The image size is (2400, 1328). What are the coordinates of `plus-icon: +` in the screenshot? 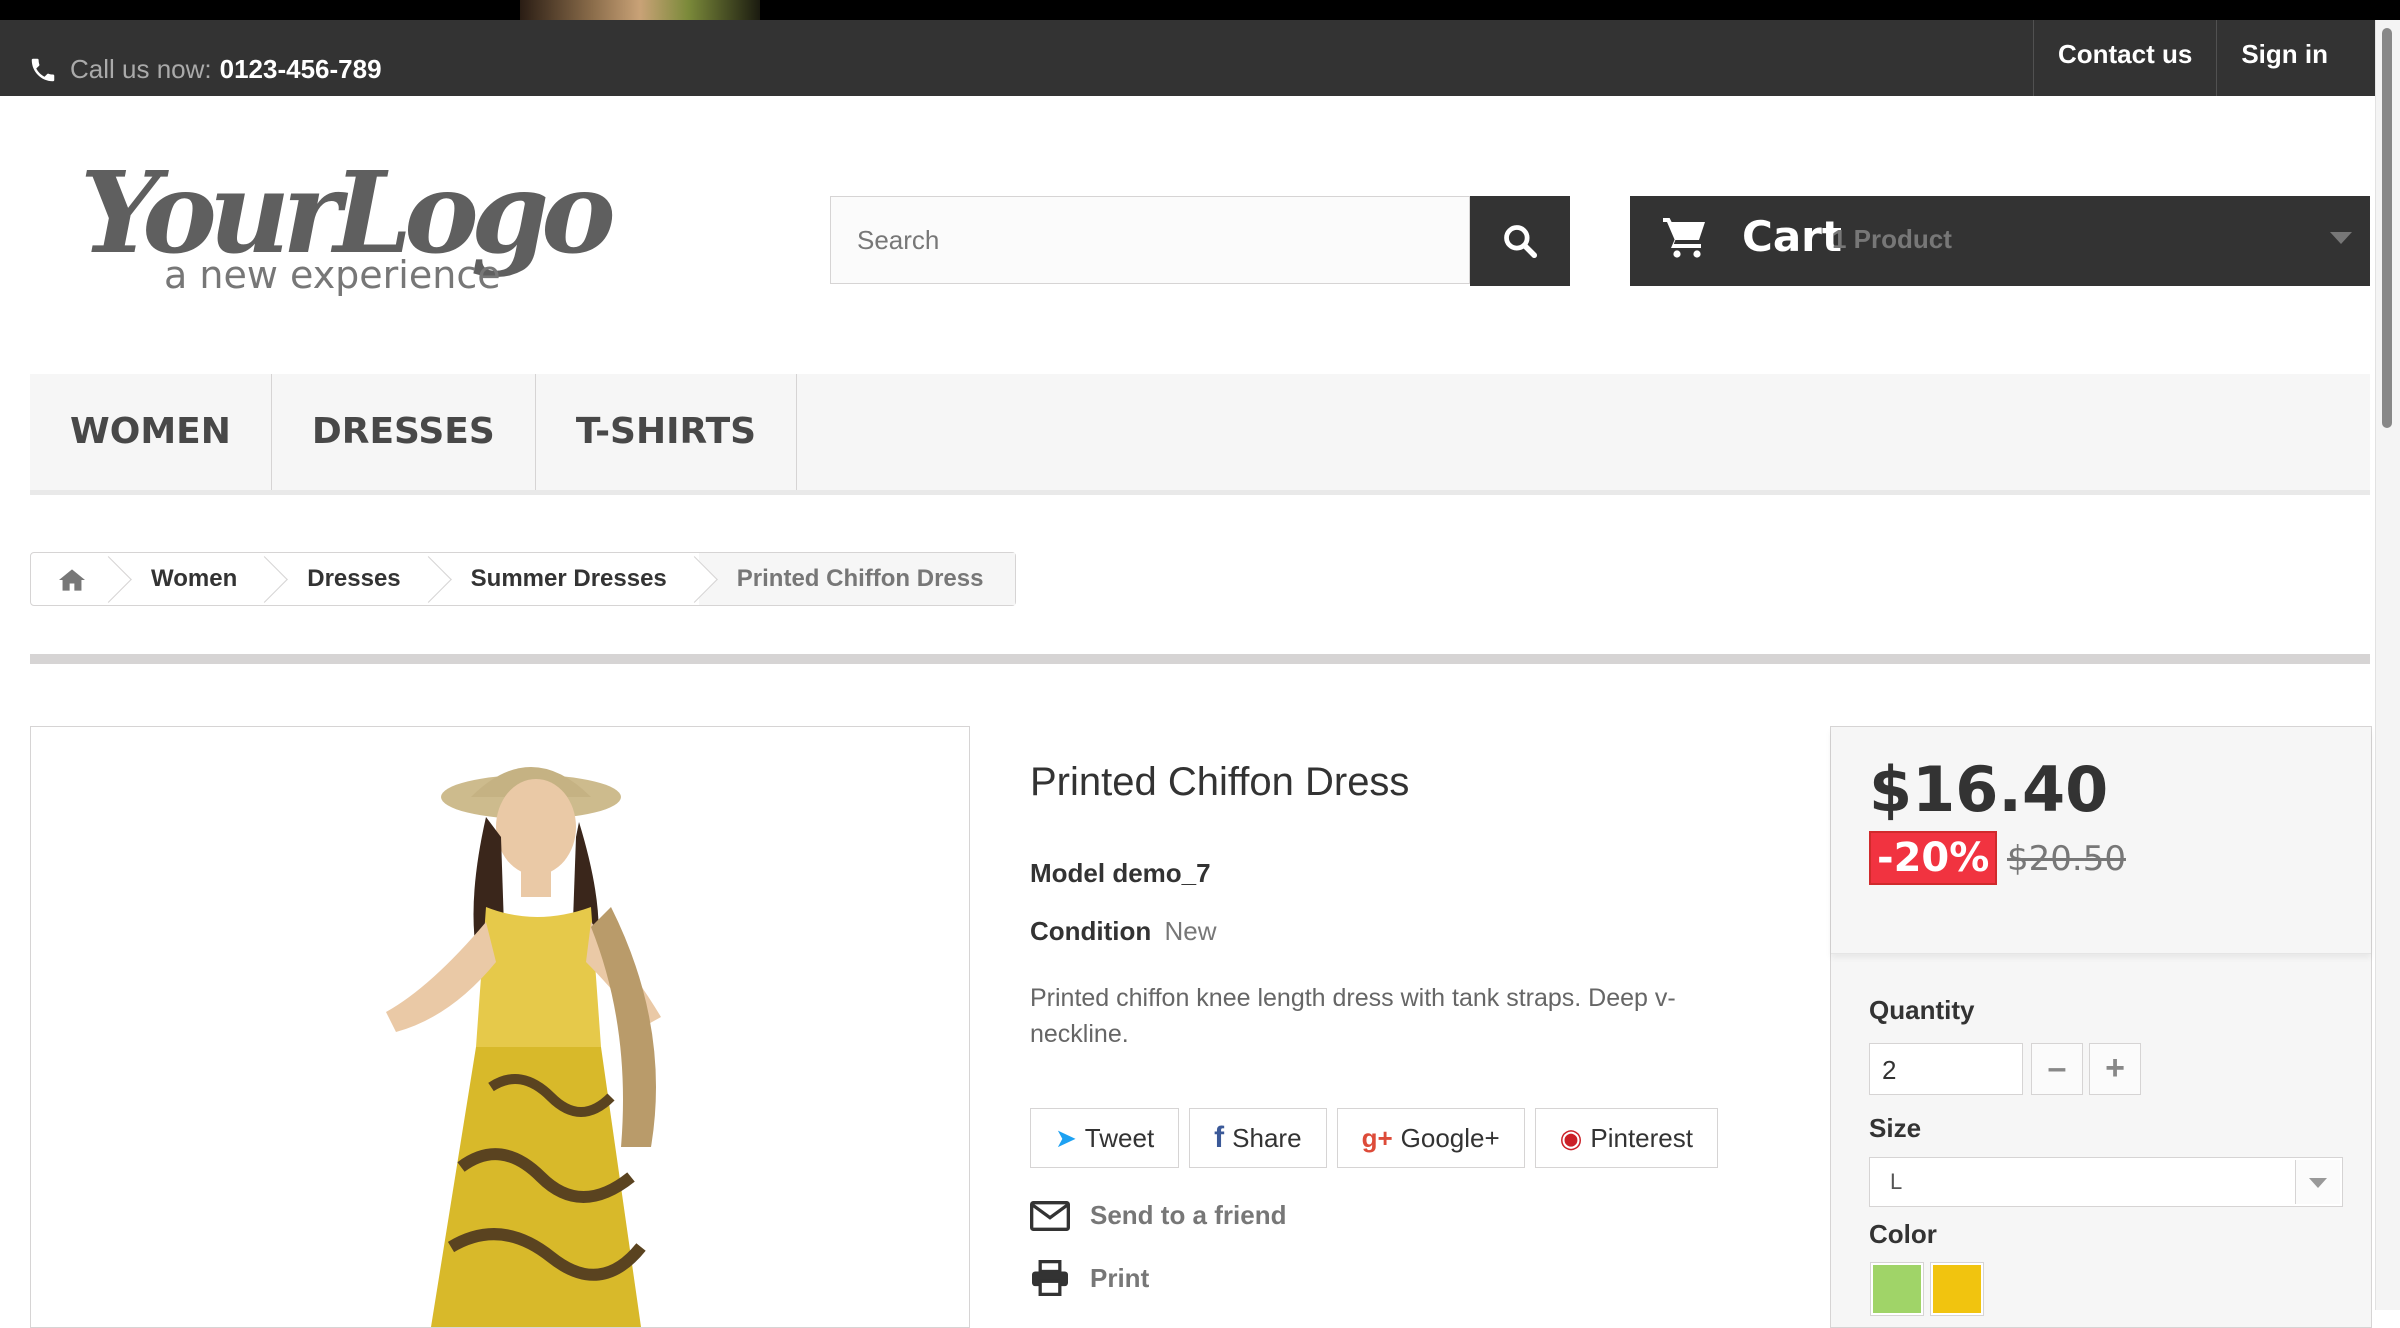 It's located at (2115, 1068).